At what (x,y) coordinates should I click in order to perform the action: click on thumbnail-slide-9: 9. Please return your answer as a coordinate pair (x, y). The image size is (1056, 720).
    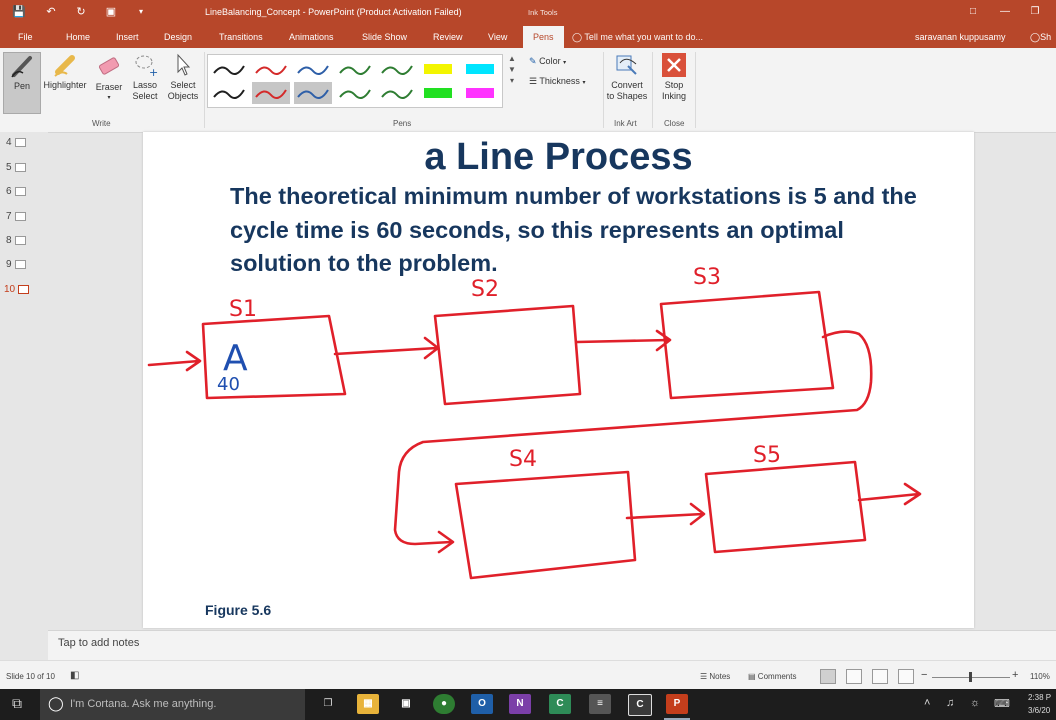
    Looking at the image, I should click on (16, 264).